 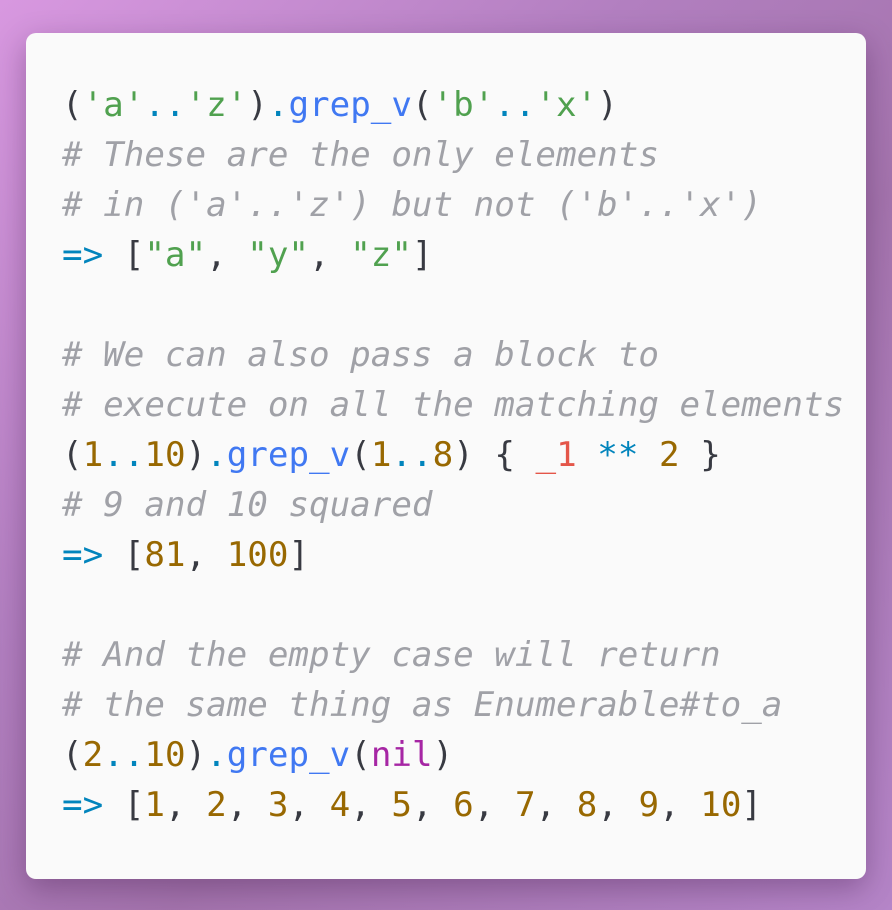 I want to click on code-line: (2..10).grep_v(nil), so click(x=453, y=755).